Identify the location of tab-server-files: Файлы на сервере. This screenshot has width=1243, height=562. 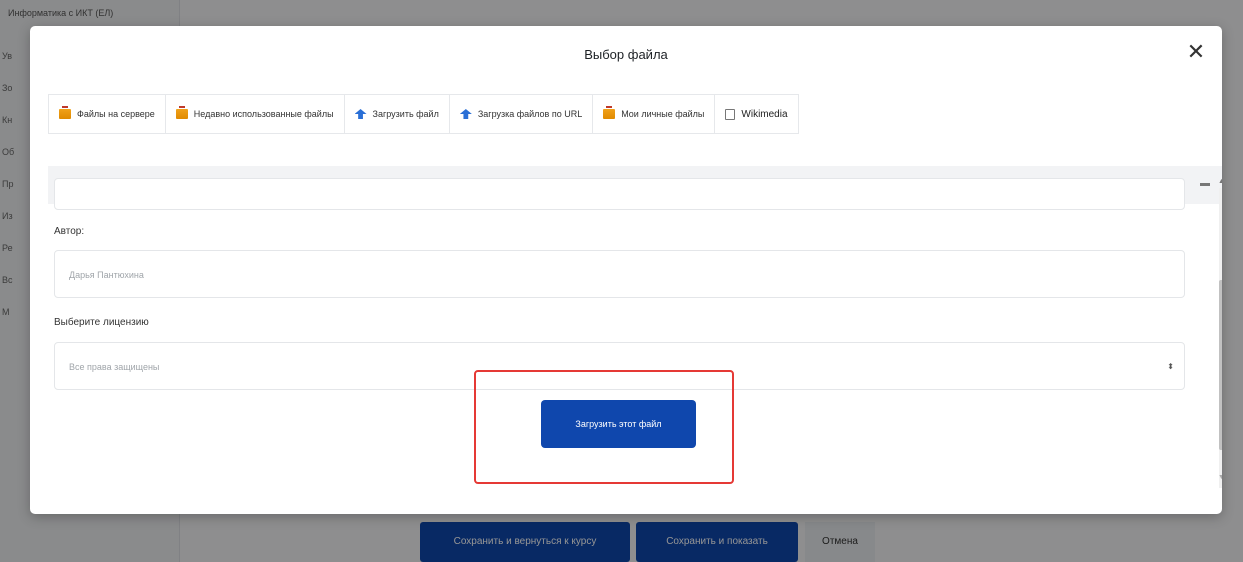
(106, 114).